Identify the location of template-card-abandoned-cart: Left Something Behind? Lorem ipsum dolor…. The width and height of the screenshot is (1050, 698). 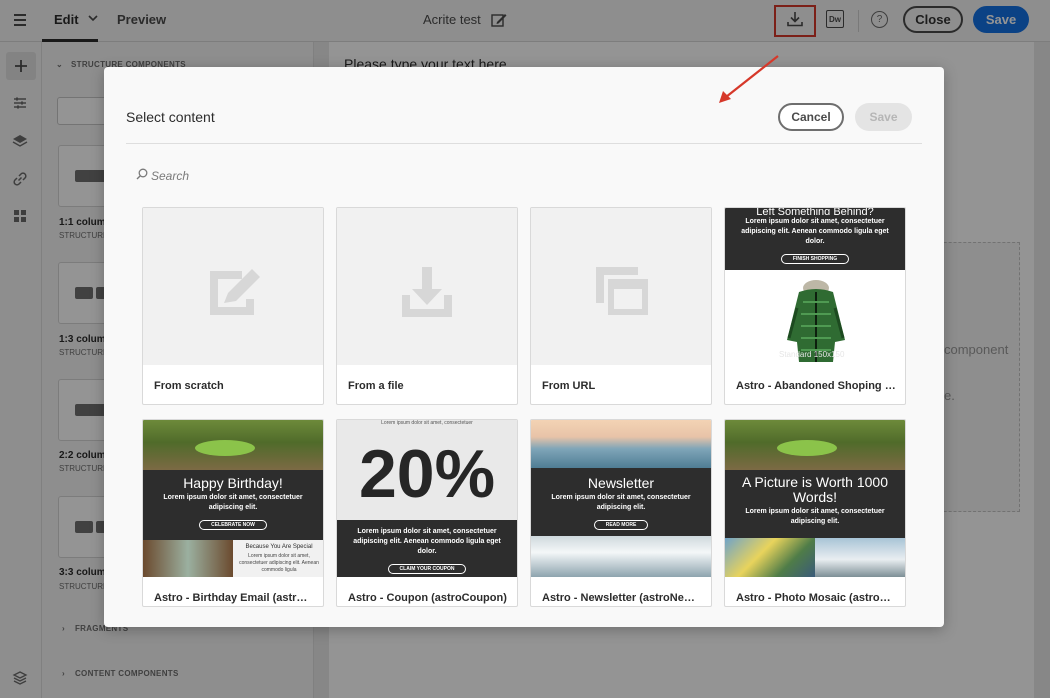
(815, 306).